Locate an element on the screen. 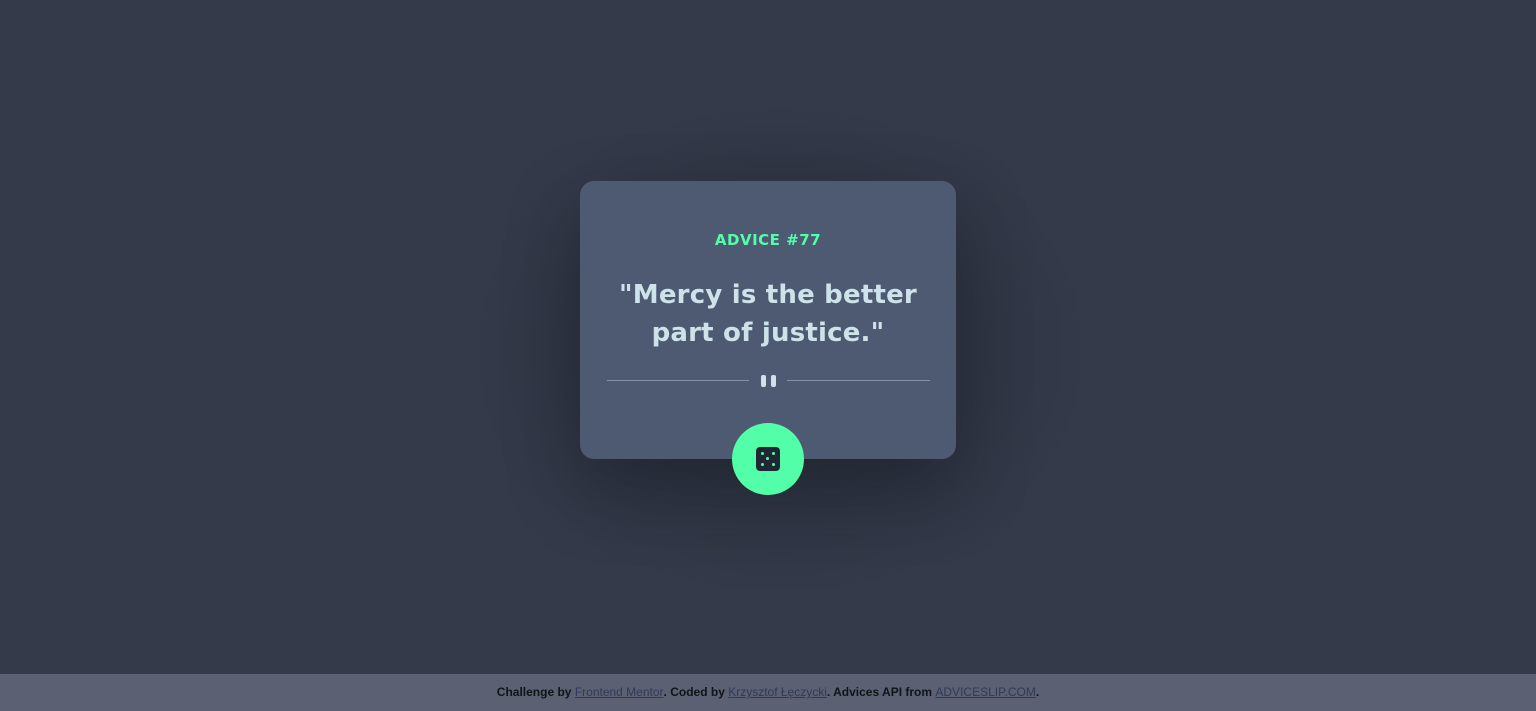 The height and width of the screenshot is (711, 1536). adviceslip-link: ADVICESLIP.COM is located at coordinates (985, 692).